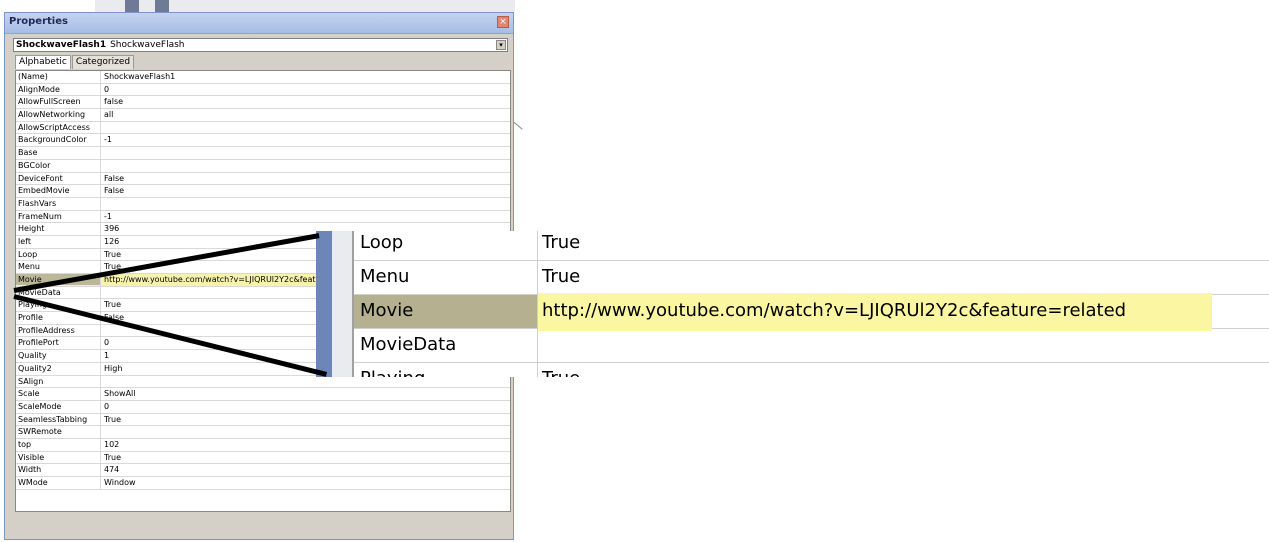  Describe the element at coordinates (263, 128) in the screenshot. I see `property-row: AllowScriptAccess` at that location.